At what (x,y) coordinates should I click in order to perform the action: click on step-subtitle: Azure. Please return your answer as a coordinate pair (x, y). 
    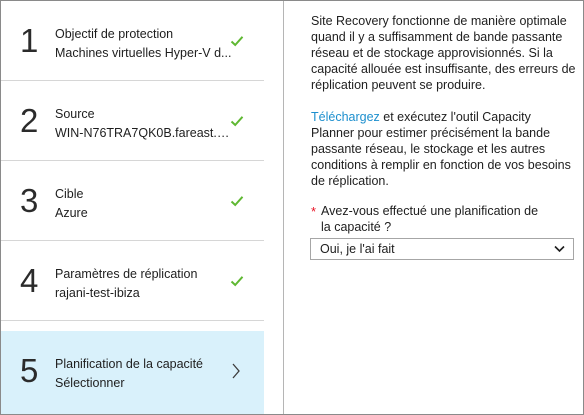
    Looking at the image, I should click on (71, 213).